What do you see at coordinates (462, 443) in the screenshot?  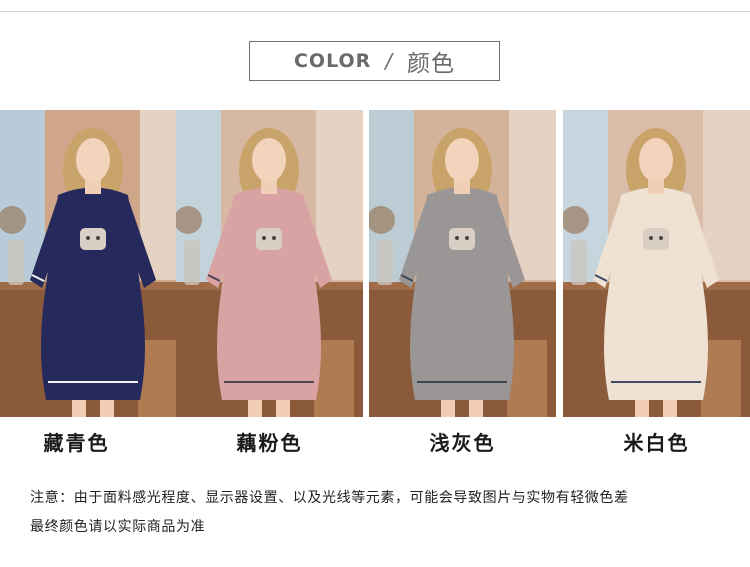 I see `caption-grey: 浅灰色` at bounding box center [462, 443].